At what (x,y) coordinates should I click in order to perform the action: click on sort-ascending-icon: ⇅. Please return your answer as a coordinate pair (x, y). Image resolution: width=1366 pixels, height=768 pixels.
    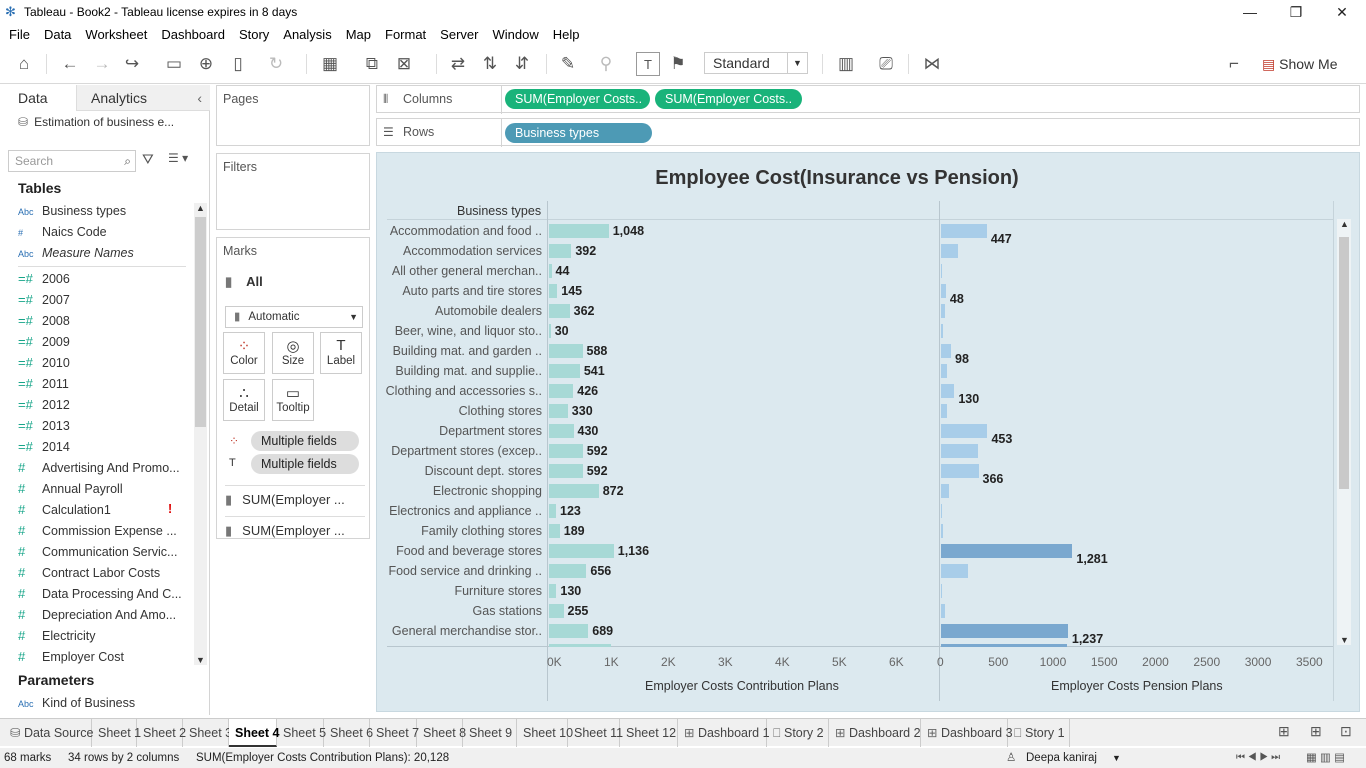
    Looking at the image, I should click on (490, 64).